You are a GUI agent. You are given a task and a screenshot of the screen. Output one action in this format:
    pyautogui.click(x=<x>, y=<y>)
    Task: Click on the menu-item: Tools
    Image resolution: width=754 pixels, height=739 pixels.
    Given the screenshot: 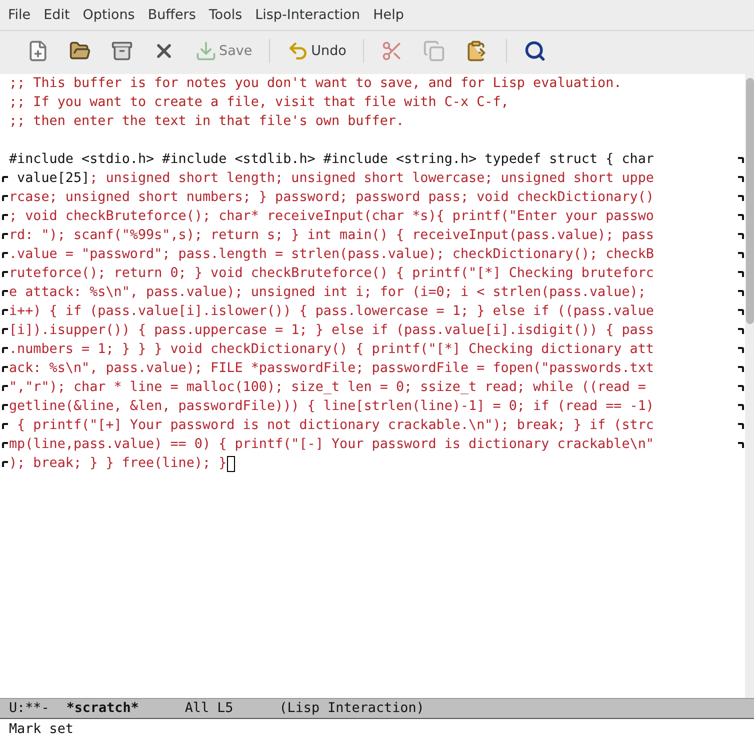 What is the action you would take?
    pyautogui.click(x=226, y=15)
    